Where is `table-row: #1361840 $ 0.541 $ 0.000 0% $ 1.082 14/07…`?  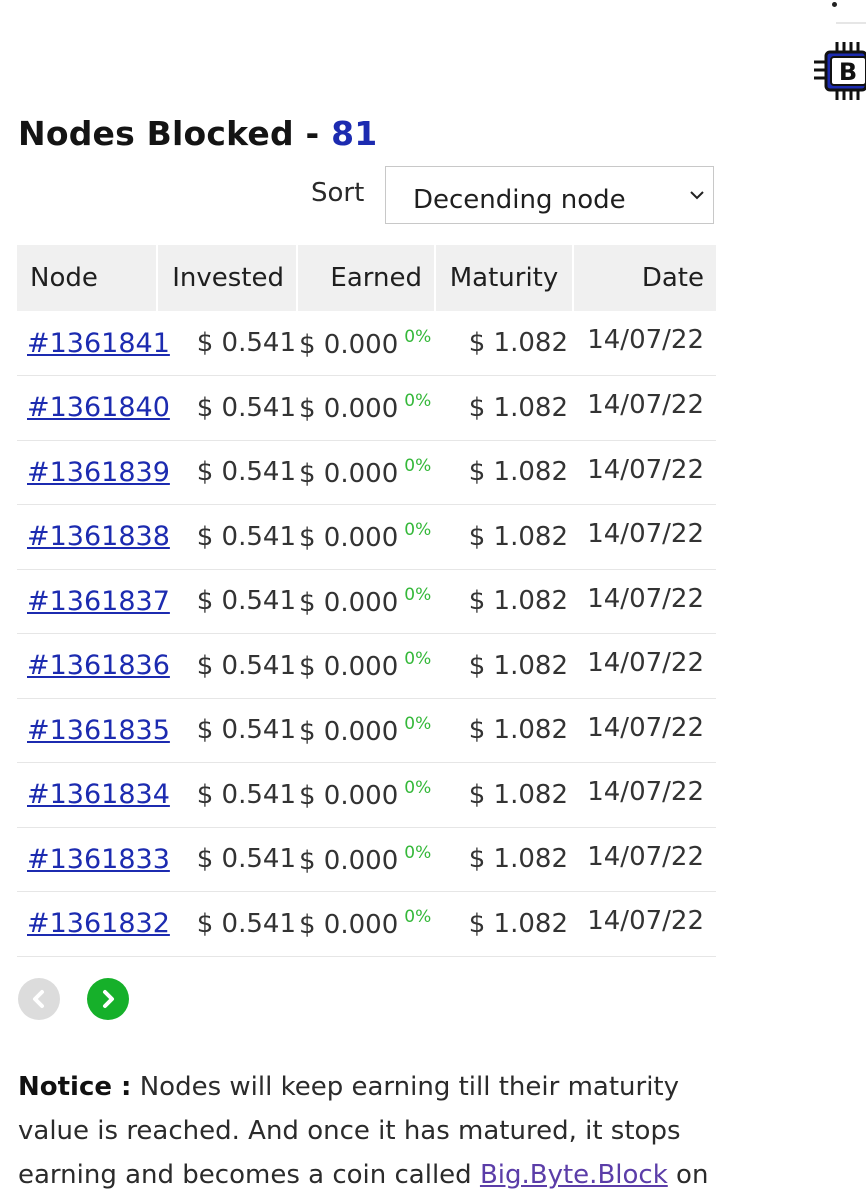 table-row: #1361840 $ 0.541 $ 0.000 0% $ 1.082 14/07… is located at coordinates (366, 408).